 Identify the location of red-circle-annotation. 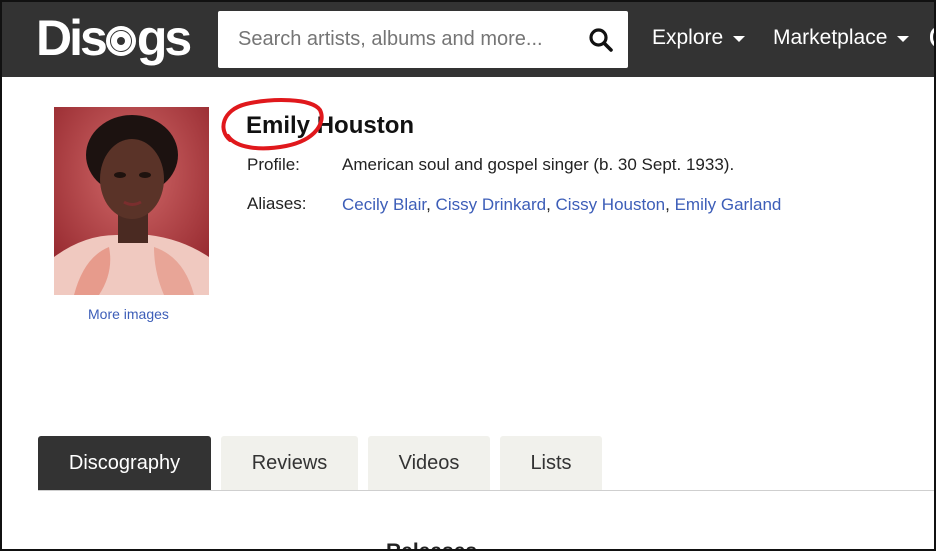
(272, 124).